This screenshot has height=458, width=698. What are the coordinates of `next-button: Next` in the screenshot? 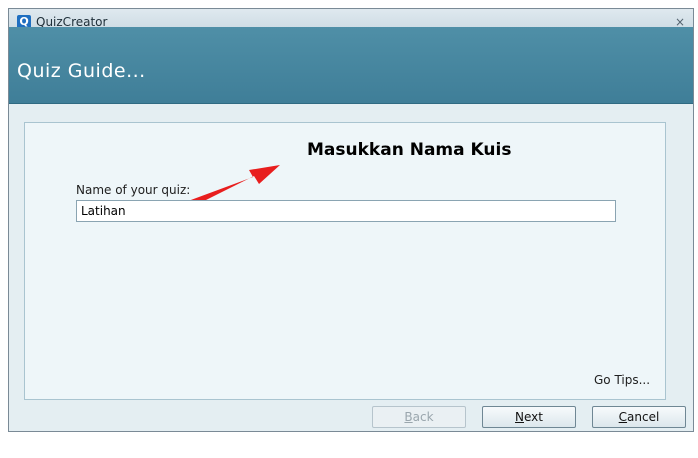 It's located at (529, 417).